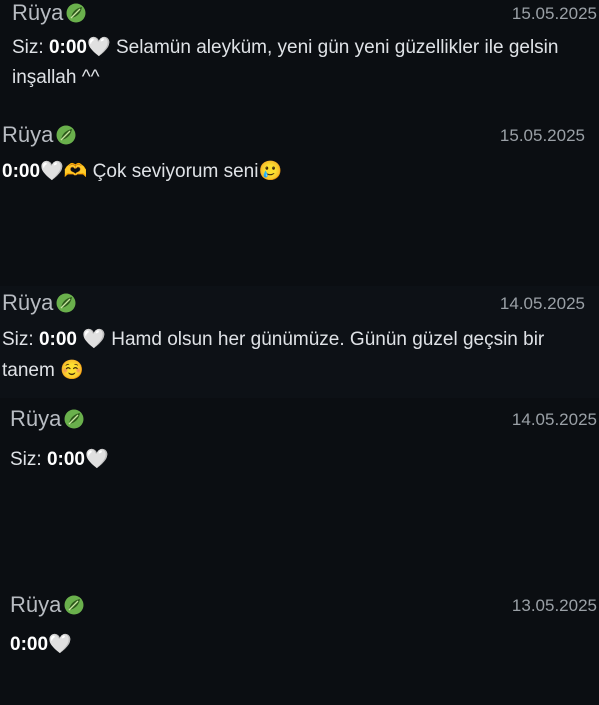 The image size is (599, 705). I want to click on conversation-date: 13.05.2025, so click(554, 605).